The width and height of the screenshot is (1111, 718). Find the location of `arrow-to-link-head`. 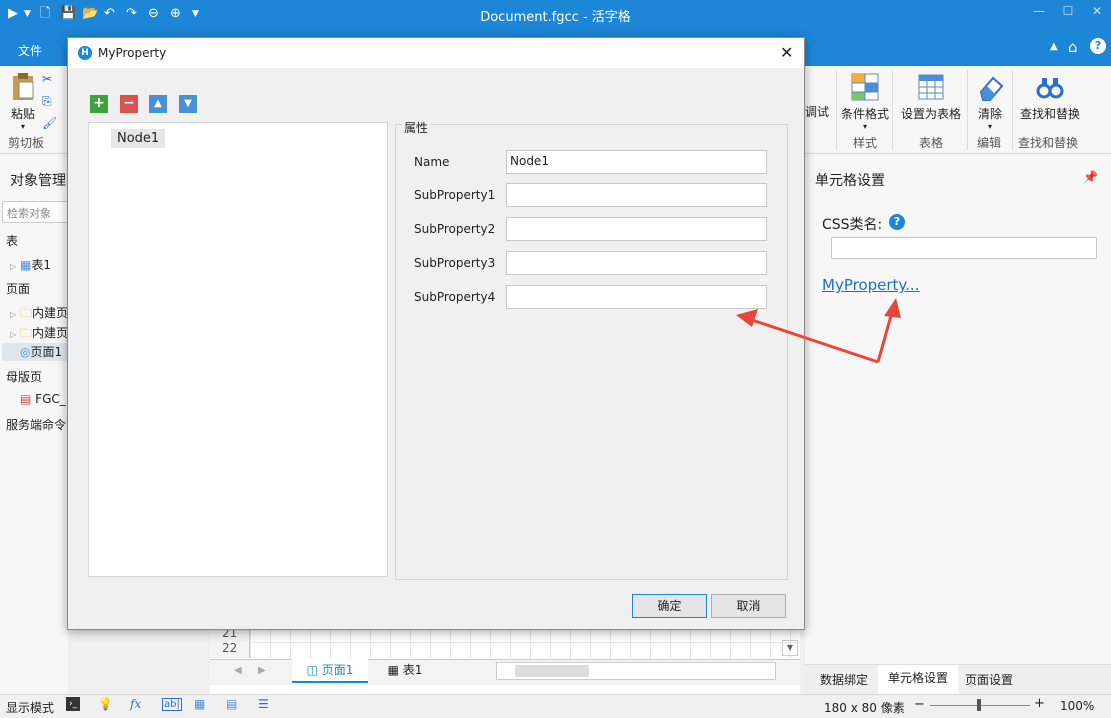

arrow-to-link-head is located at coordinates (892, 308).